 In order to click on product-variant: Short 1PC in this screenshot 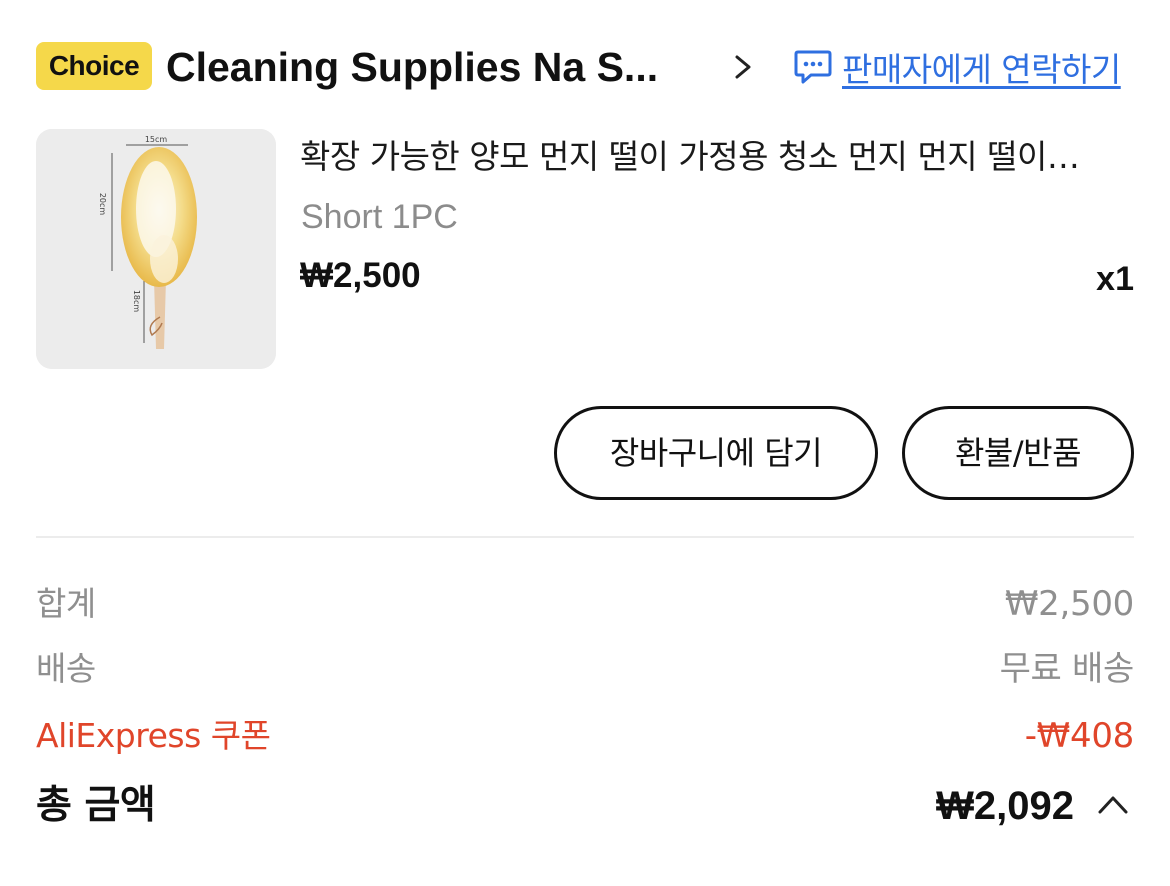, I will do `click(379, 217)`.